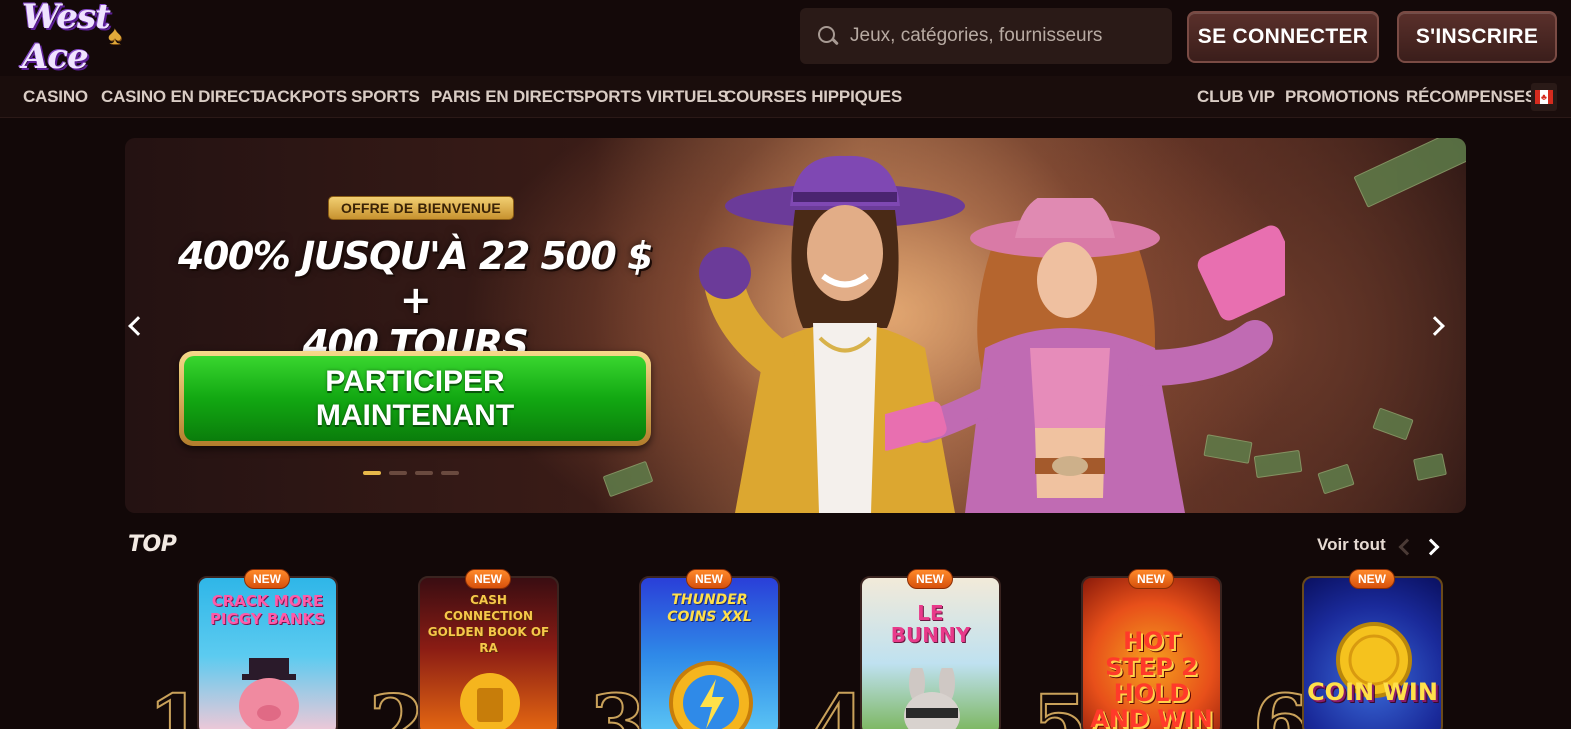 The height and width of the screenshot is (729, 1571). What do you see at coordinates (135, 326) in the screenshot?
I see `carousel-prev-chevron-icon` at bounding box center [135, 326].